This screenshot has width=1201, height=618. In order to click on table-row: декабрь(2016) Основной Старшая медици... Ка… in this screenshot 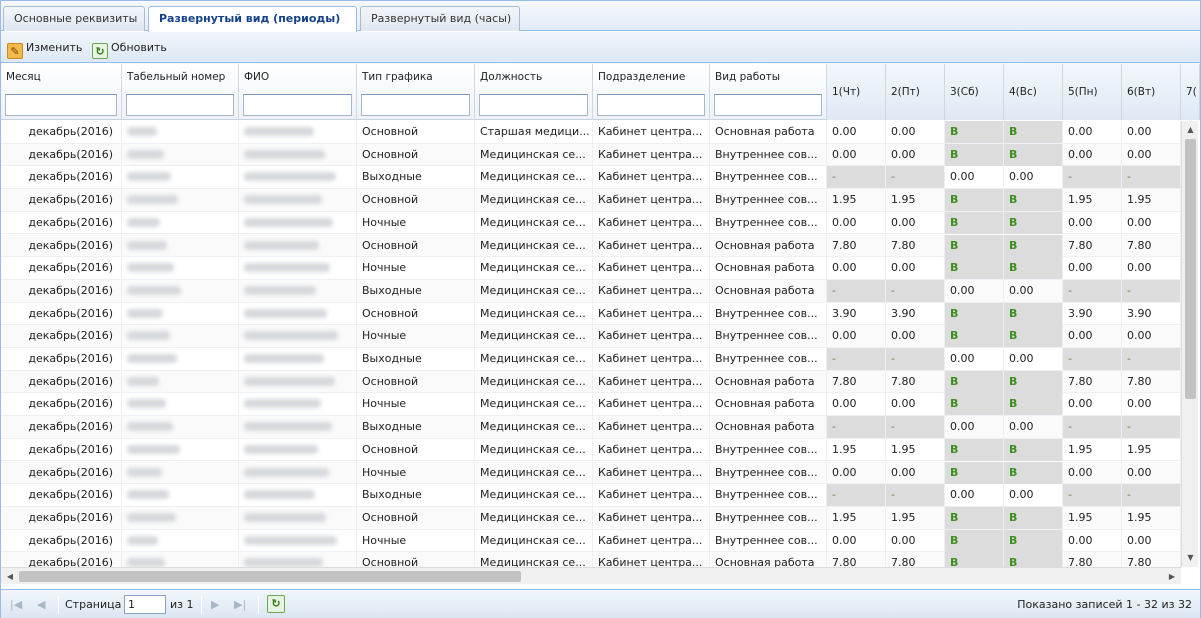, I will do `click(591, 132)`.